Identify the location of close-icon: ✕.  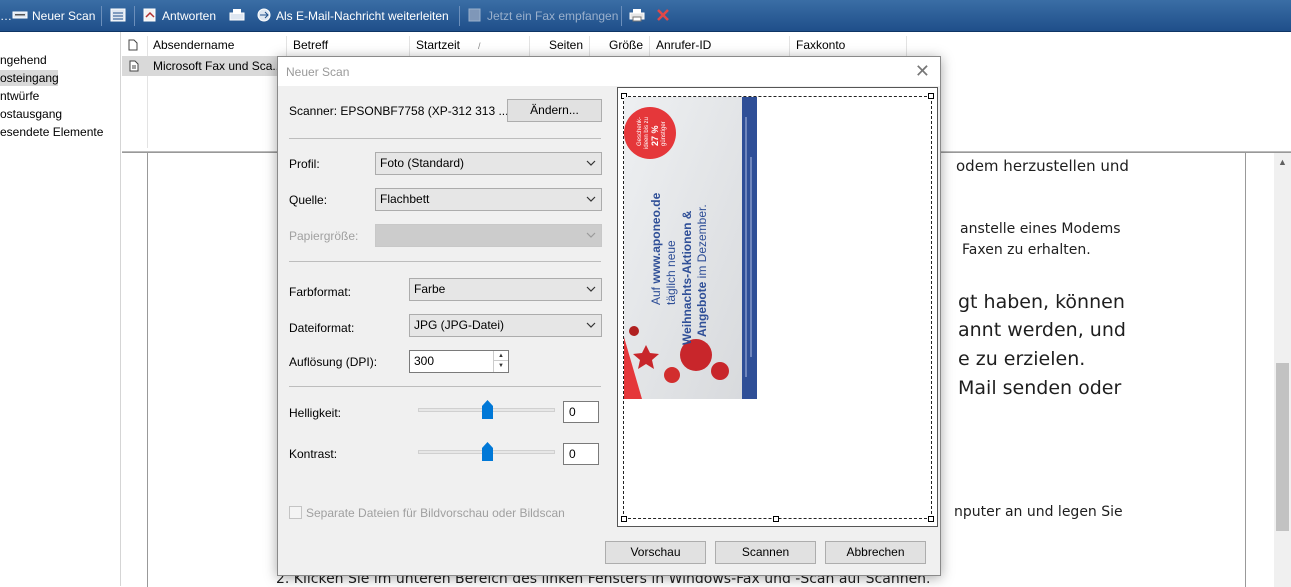
(922, 71).